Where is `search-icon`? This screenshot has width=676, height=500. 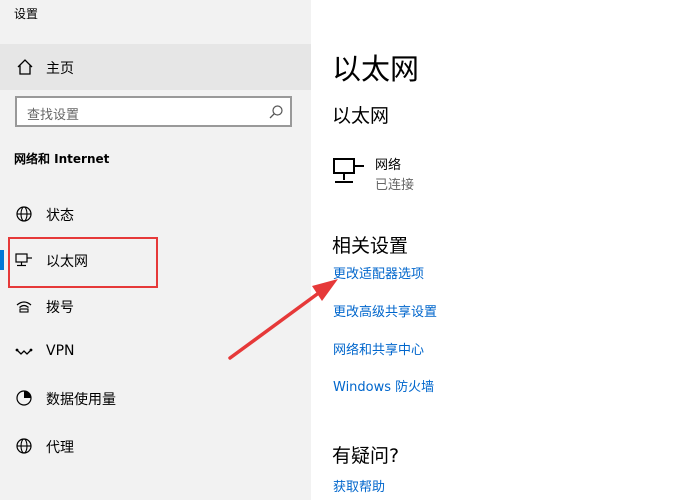 search-icon is located at coordinates (276, 112).